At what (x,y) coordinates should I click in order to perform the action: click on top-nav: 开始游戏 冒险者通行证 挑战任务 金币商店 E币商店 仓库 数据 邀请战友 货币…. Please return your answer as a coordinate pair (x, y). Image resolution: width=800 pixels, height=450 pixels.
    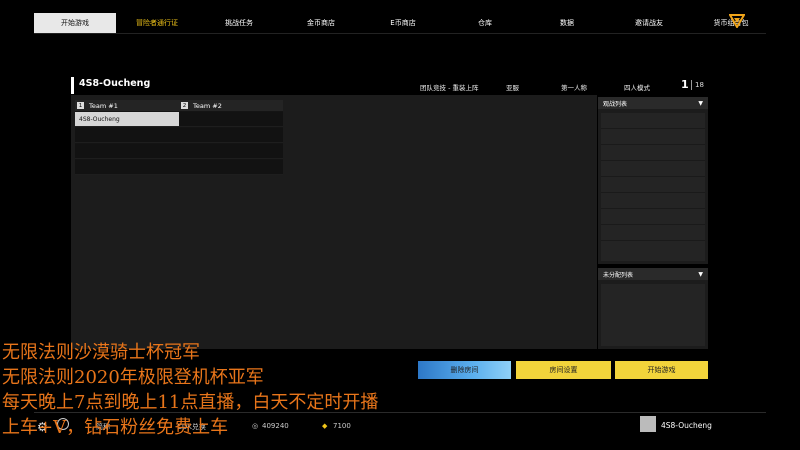
    Looking at the image, I should click on (403, 23).